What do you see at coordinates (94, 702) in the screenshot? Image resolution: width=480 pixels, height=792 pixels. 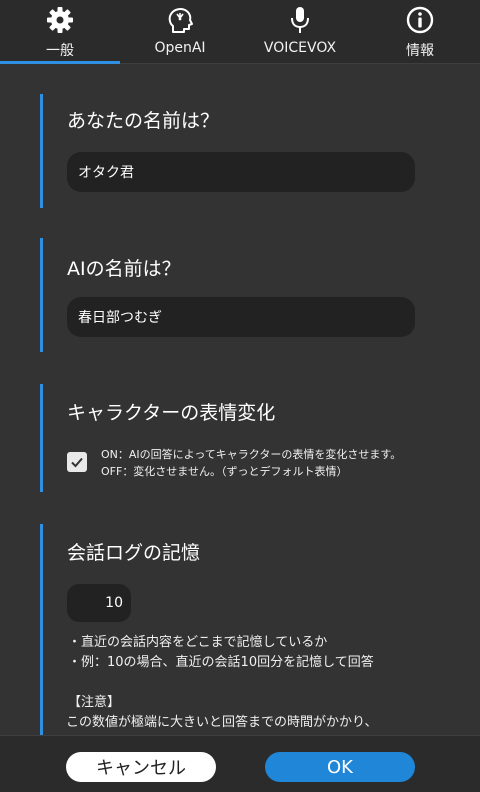 I see `caution-title: 【注意】` at bounding box center [94, 702].